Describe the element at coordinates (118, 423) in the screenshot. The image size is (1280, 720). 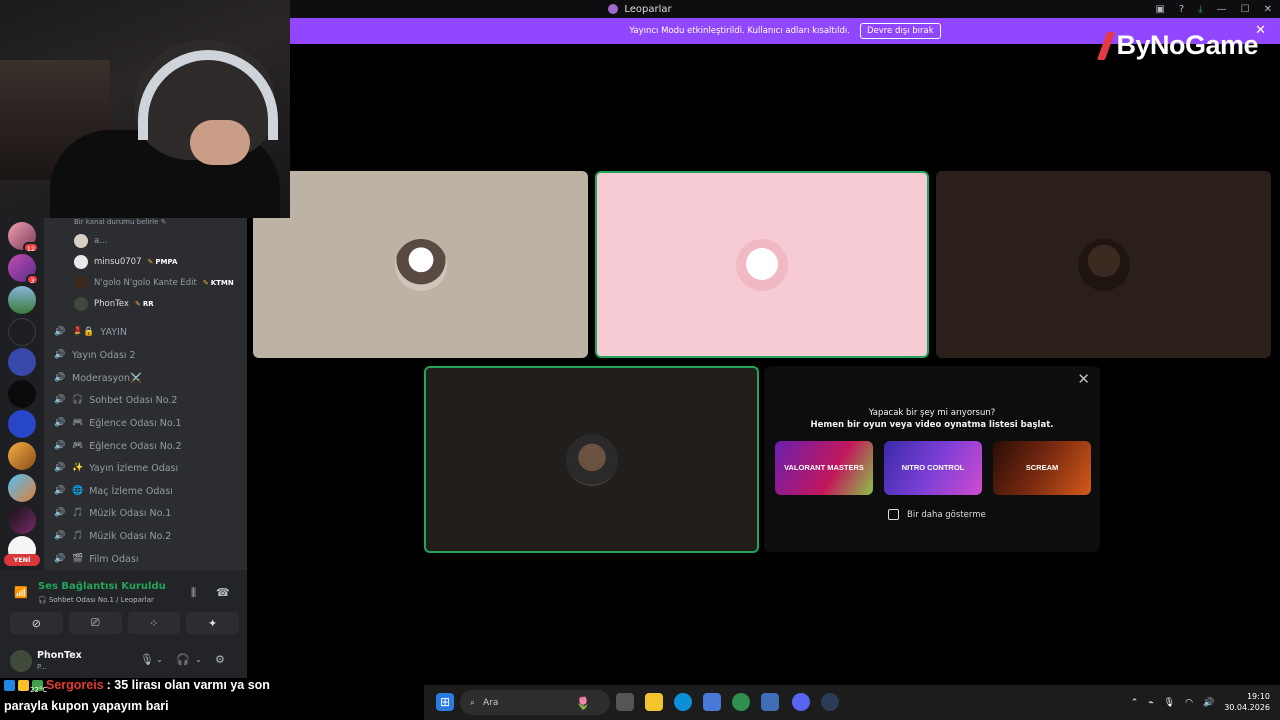
I see `voice-channel: 🔊 🎮 Eğlence Odası No.1` at that location.